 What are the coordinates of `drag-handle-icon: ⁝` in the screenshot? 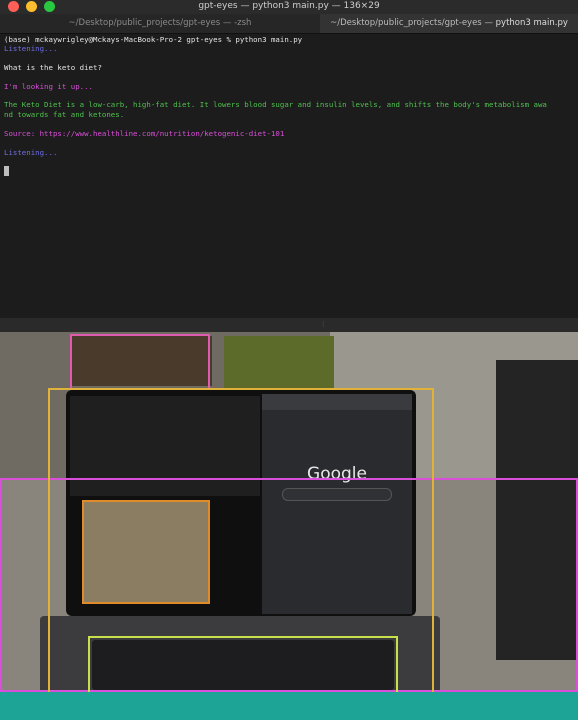 It's located at (323, 324).